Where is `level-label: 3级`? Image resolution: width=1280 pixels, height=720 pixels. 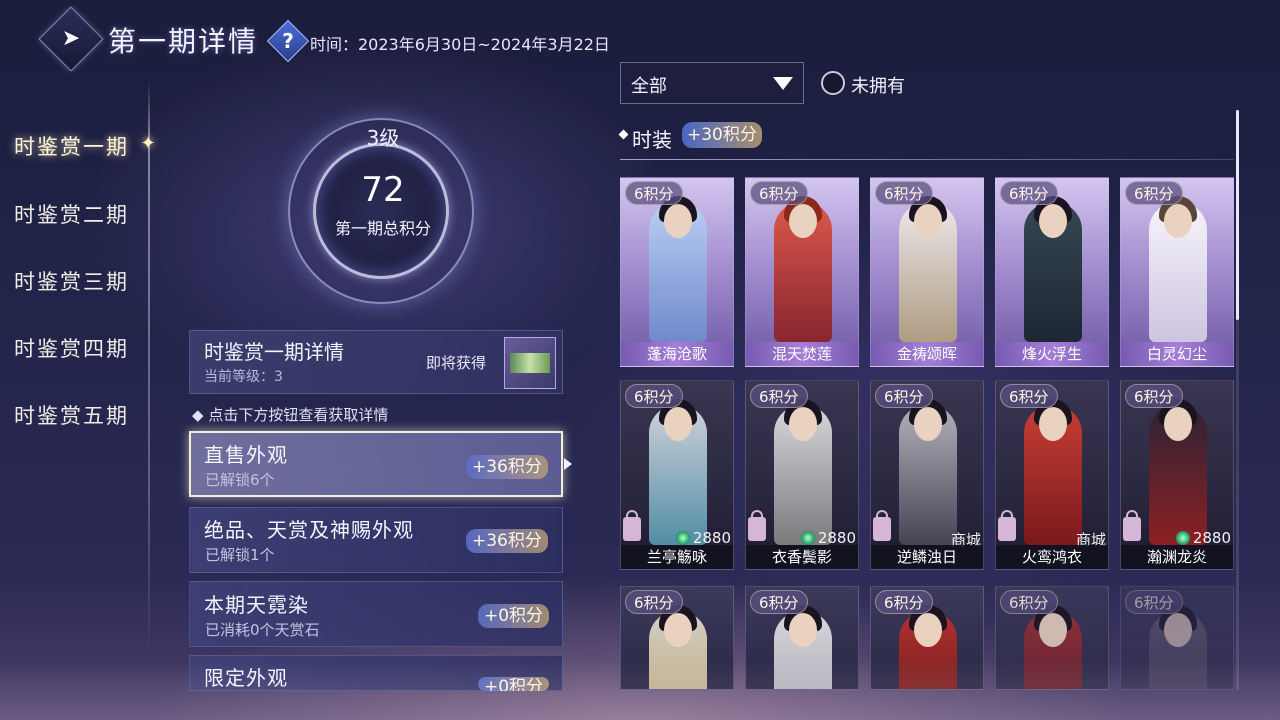 level-label: 3级 is located at coordinates (383, 138).